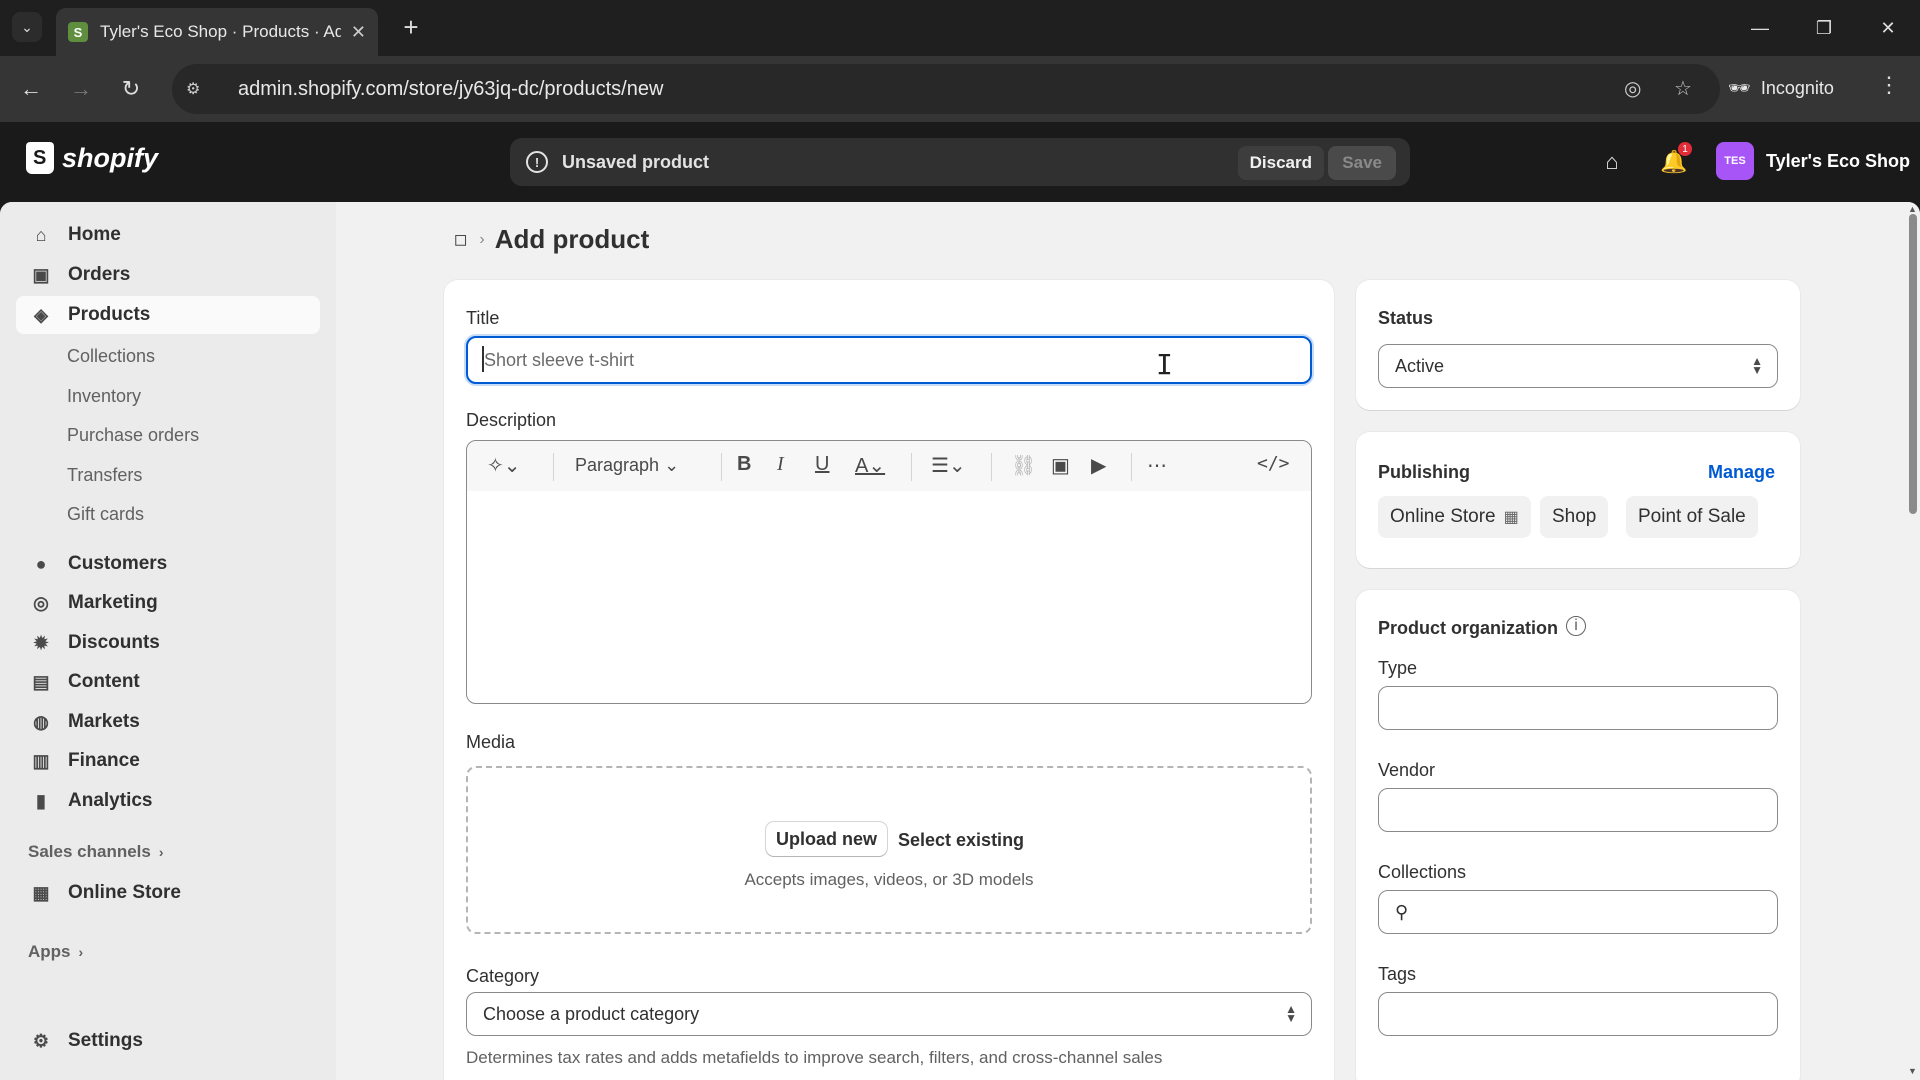 This screenshot has width=1920, height=1080. Describe the element at coordinates (168, 235) in the screenshot. I see `sidebar-item-home: ⌂ Home` at that location.